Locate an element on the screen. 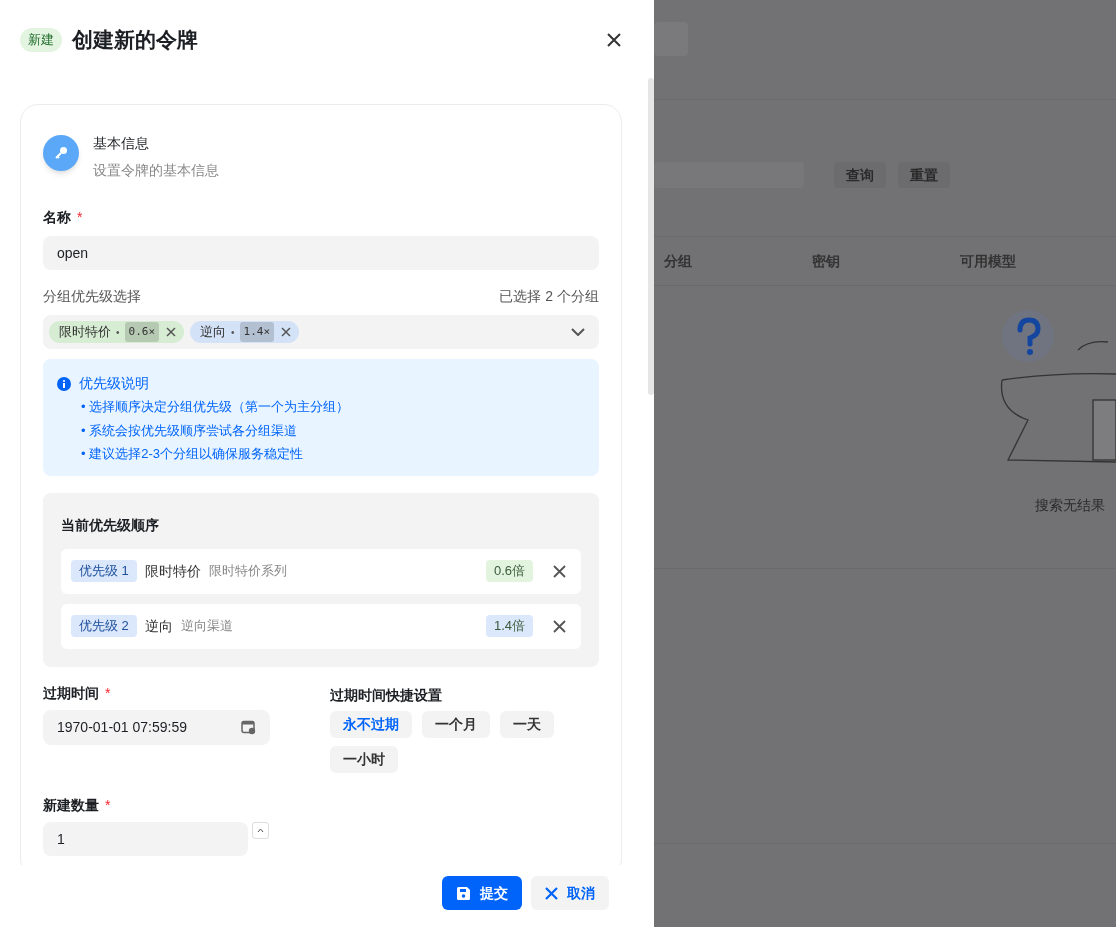 The width and height of the screenshot is (1116, 927). quick-option-button: 一小时 is located at coordinates (364, 759).